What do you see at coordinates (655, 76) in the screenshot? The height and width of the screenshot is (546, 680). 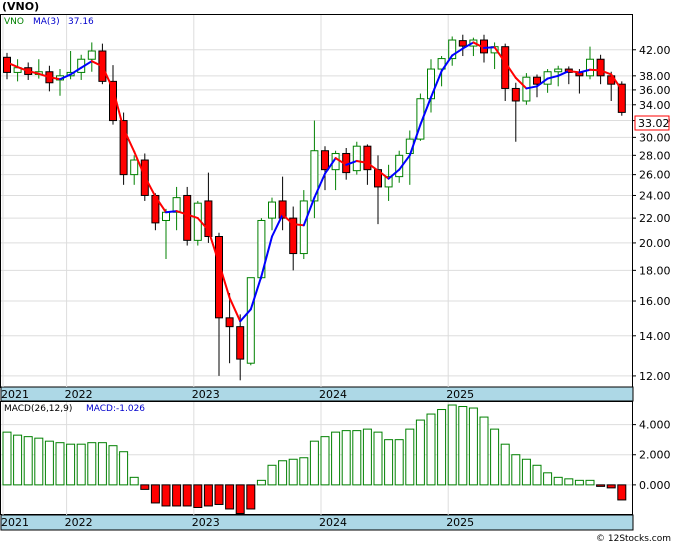 I see `price-tick-label: 38.00` at bounding box center [655, 76].